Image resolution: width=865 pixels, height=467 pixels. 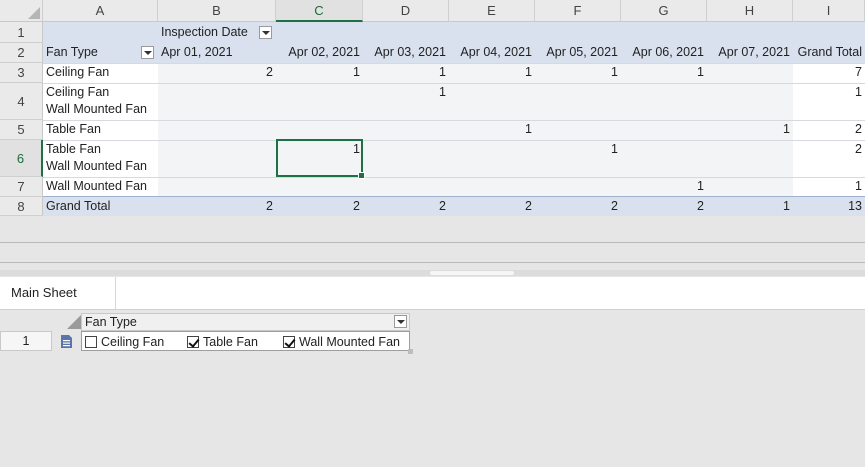 What do you see at coordinates (21, 130) in the screenshot?
I see `row-header-5: 5` at bounding box center [21, 130].